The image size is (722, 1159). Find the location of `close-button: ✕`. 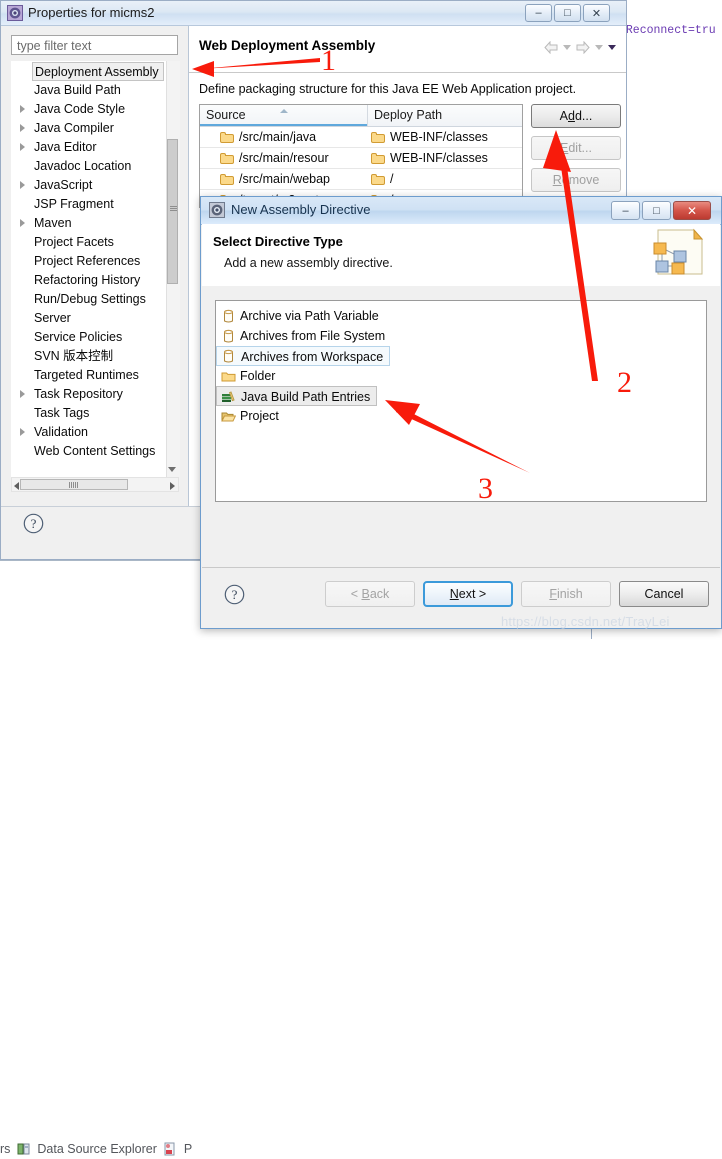

close-button: ✕ is located at coordinates (596, 13).